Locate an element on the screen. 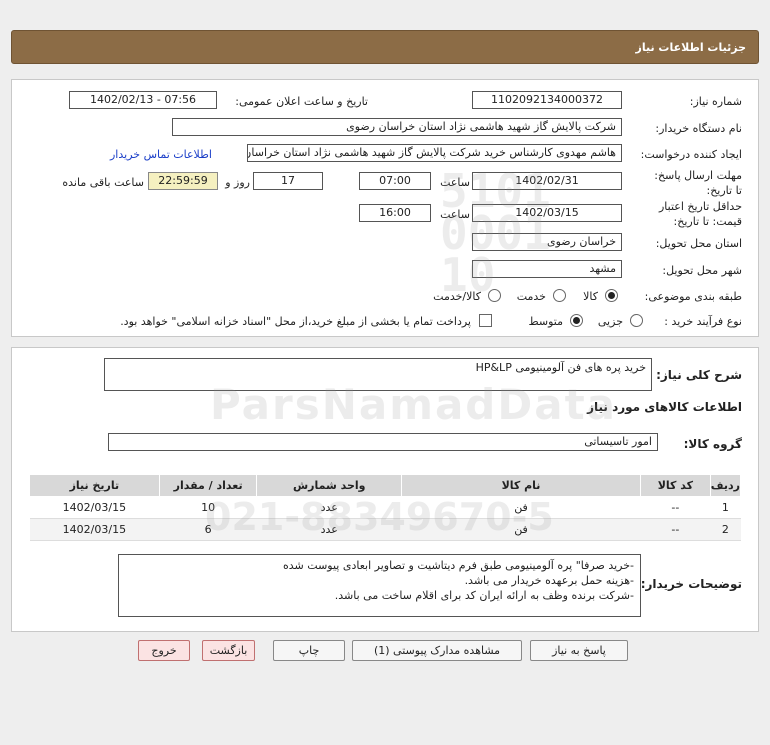 This screenshot has height=745, width=770. process-option-minor: جزیی is located at coordinates (610, 321).